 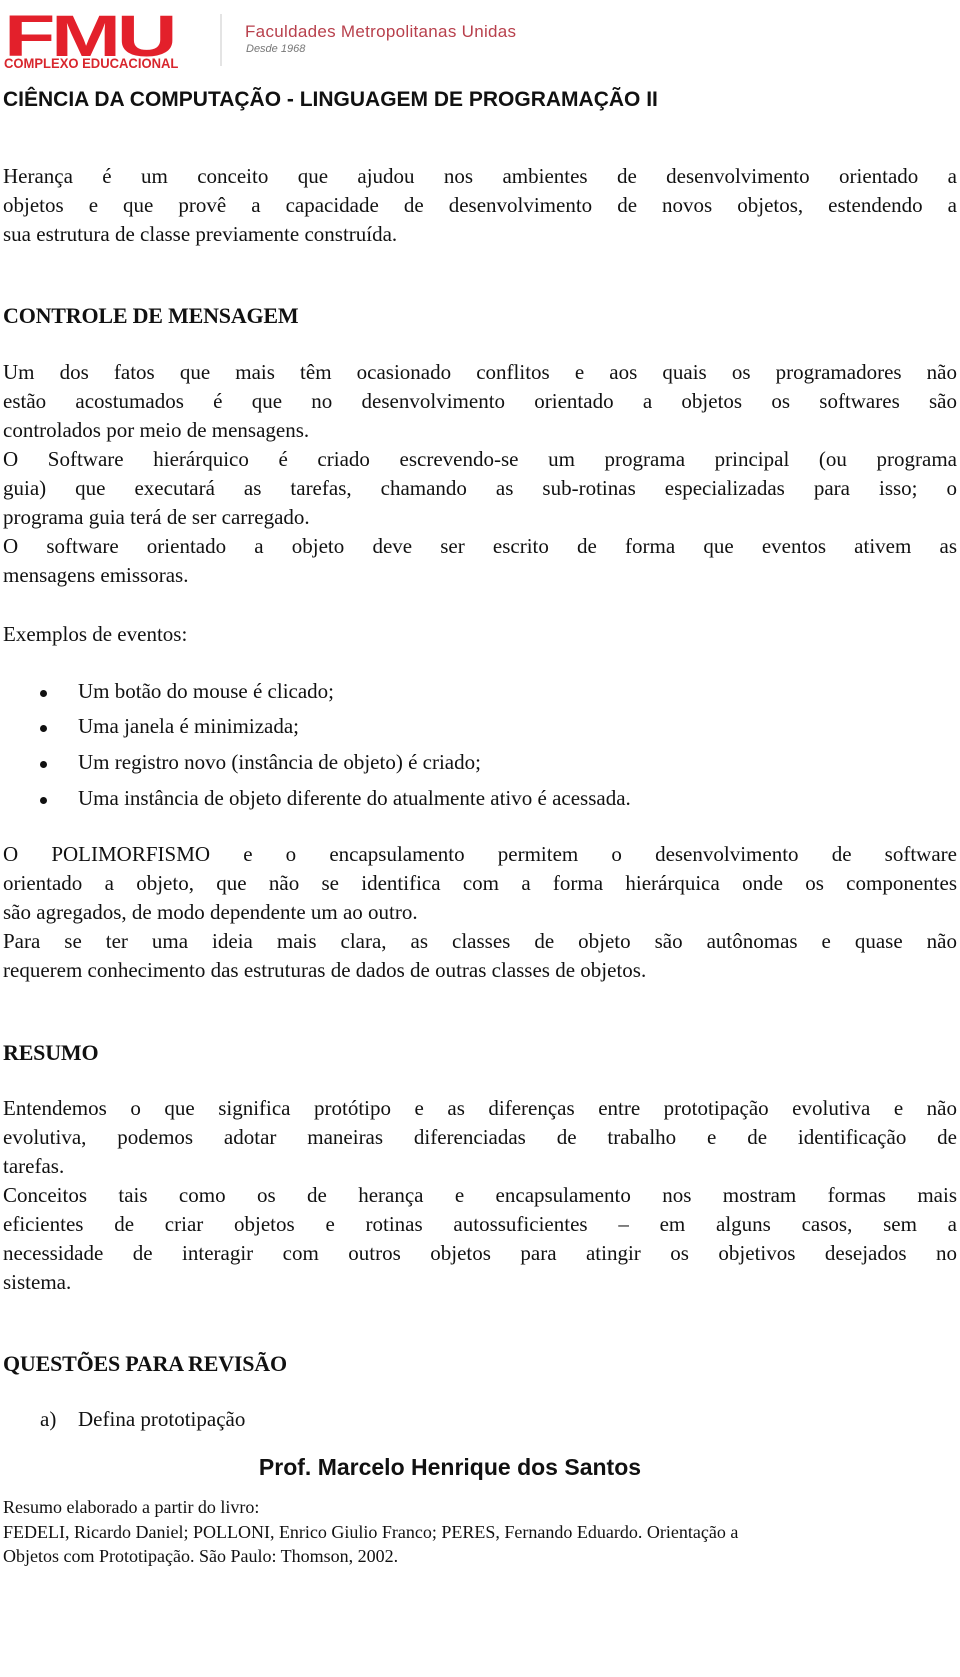 I want to click on text-line: controlados por meio de mensagens., so click(x=156, y=430).